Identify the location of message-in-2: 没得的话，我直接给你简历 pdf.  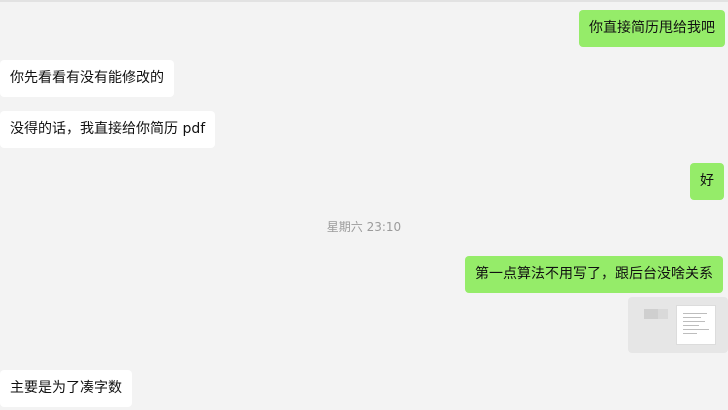
(108, 129).